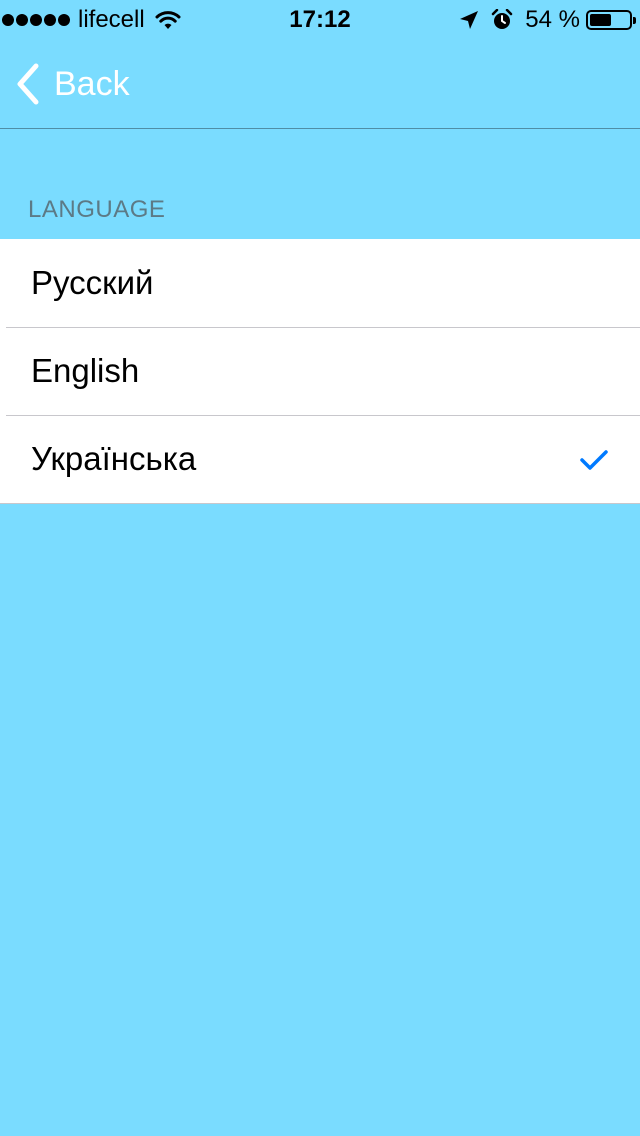 The height and width of the screenshot is (1136, 640). I want to click on back-button: Back, so click(72, 84).